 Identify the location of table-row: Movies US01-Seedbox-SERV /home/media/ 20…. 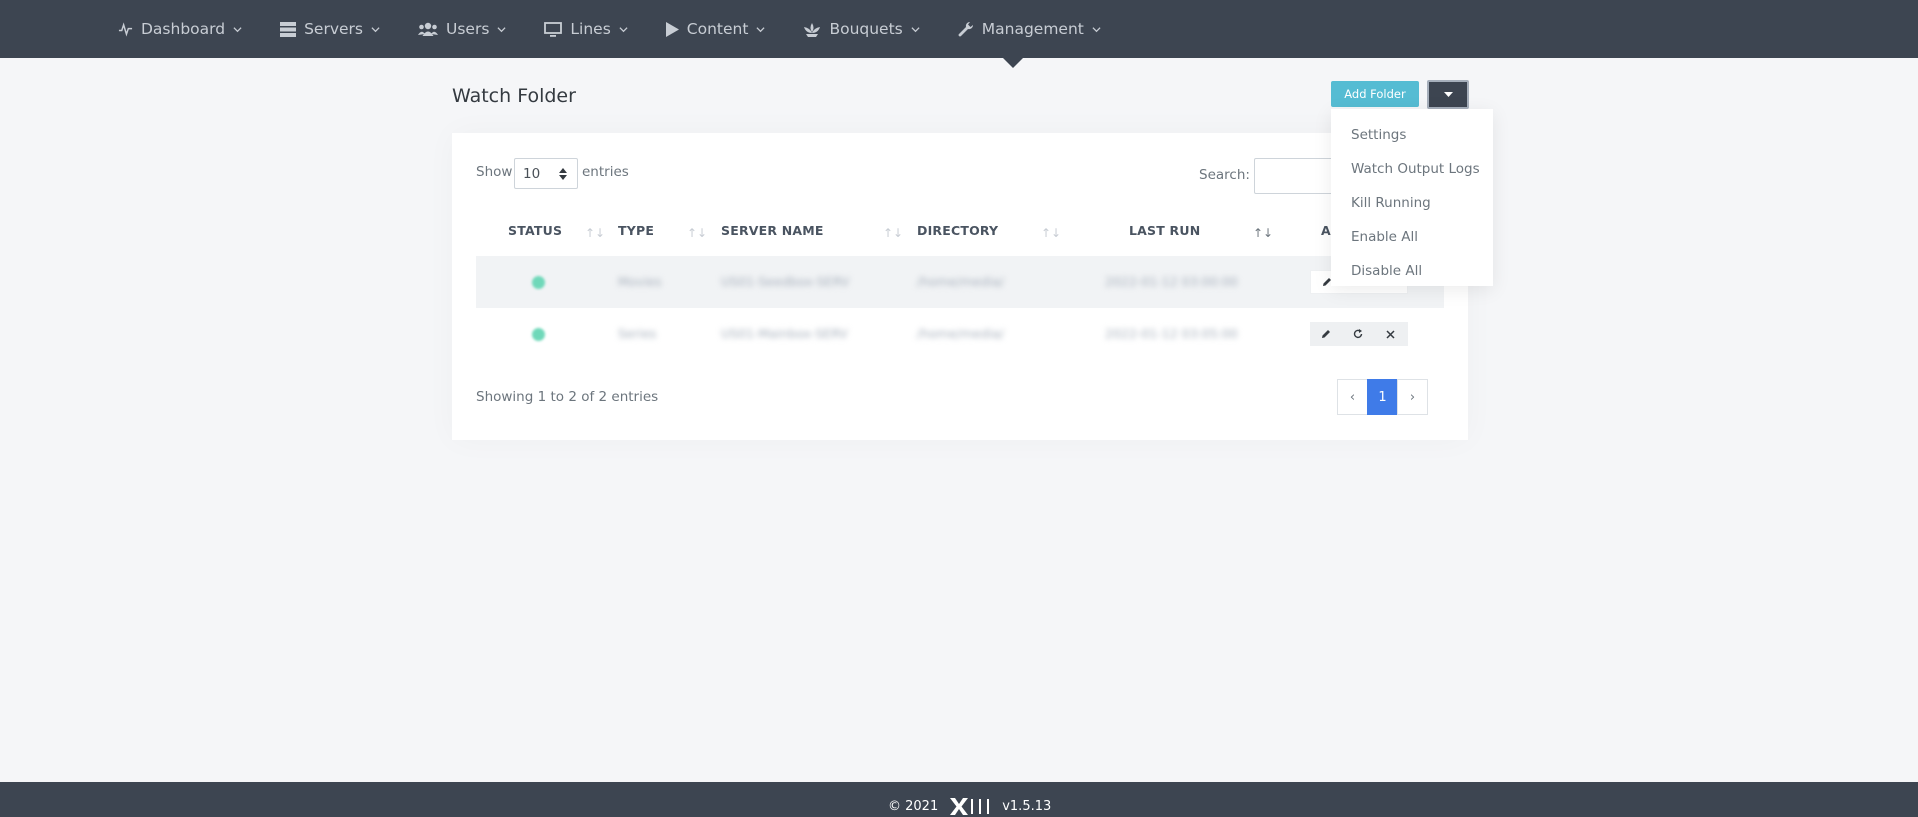
(960, 282).